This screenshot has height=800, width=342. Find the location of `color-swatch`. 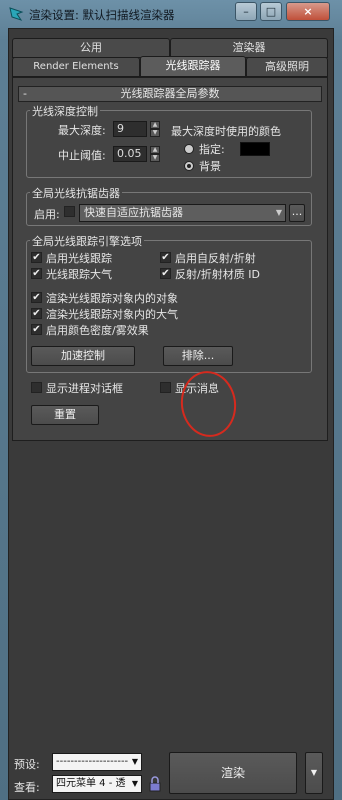

color-swatch is located at coordinates (255, 149).